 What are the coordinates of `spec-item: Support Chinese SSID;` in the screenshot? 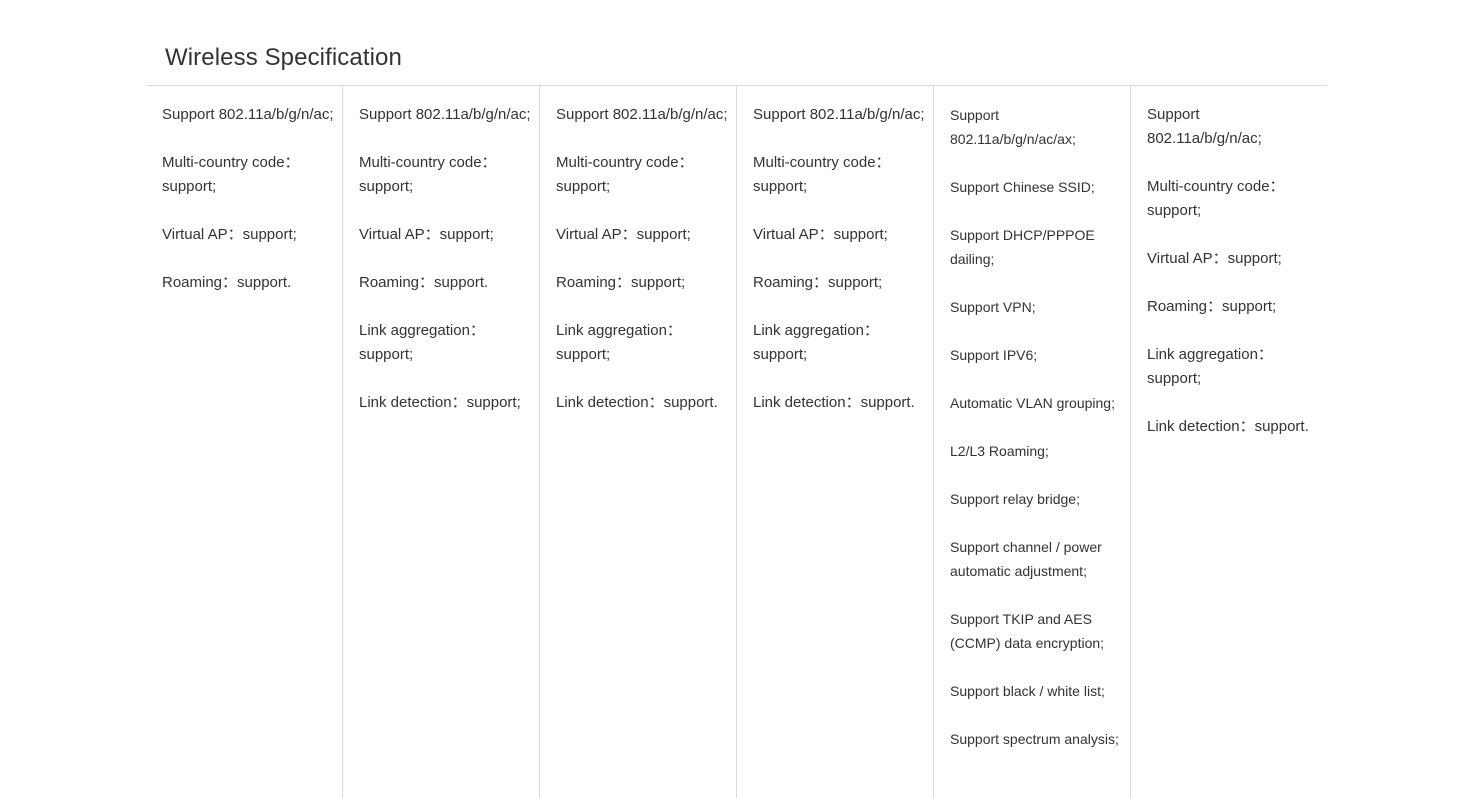 It's located at (1022, 187).